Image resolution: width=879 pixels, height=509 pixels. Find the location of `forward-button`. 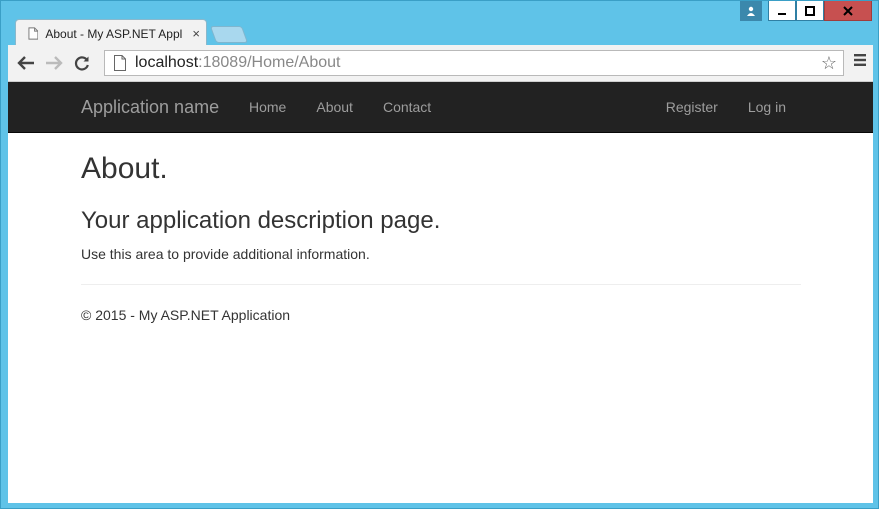

forward-button is located at coordinates (54, 63).